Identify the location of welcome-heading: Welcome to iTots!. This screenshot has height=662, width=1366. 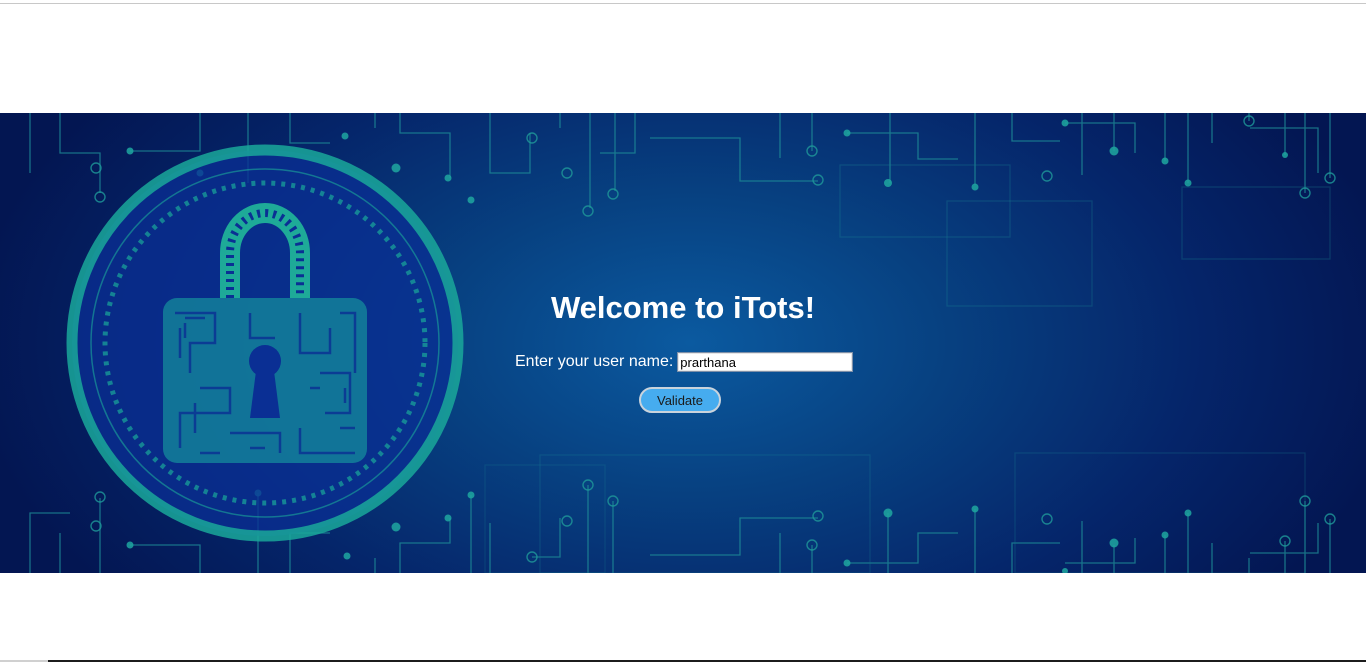
(683, 307).